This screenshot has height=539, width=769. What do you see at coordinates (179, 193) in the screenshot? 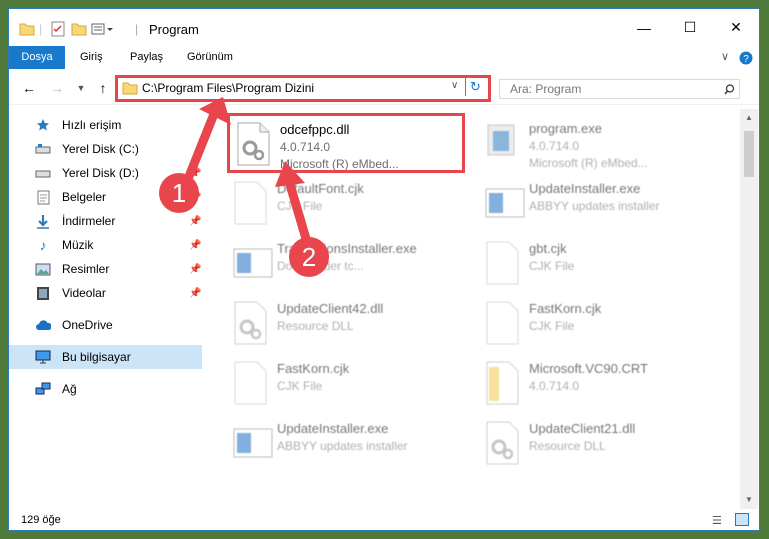
I see `step-badge-1: 1` at bounding box center [179, 193].